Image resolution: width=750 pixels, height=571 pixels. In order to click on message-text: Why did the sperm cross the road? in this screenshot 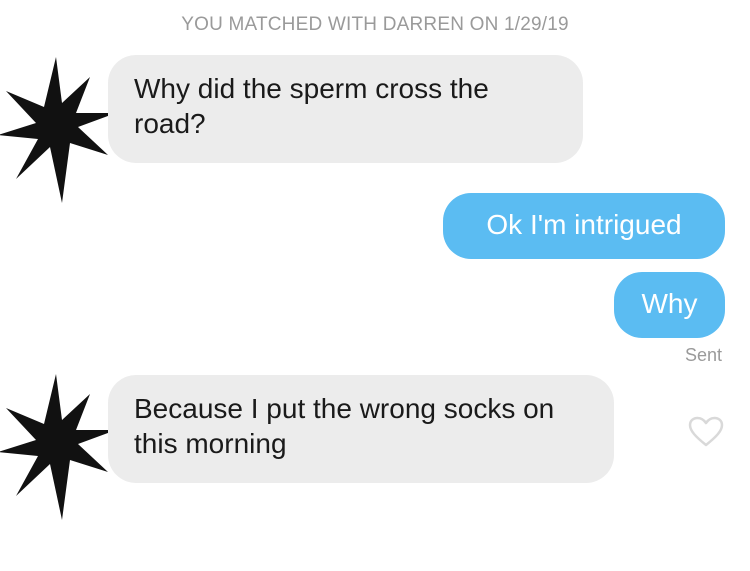, I will do `click(311, 106)`.